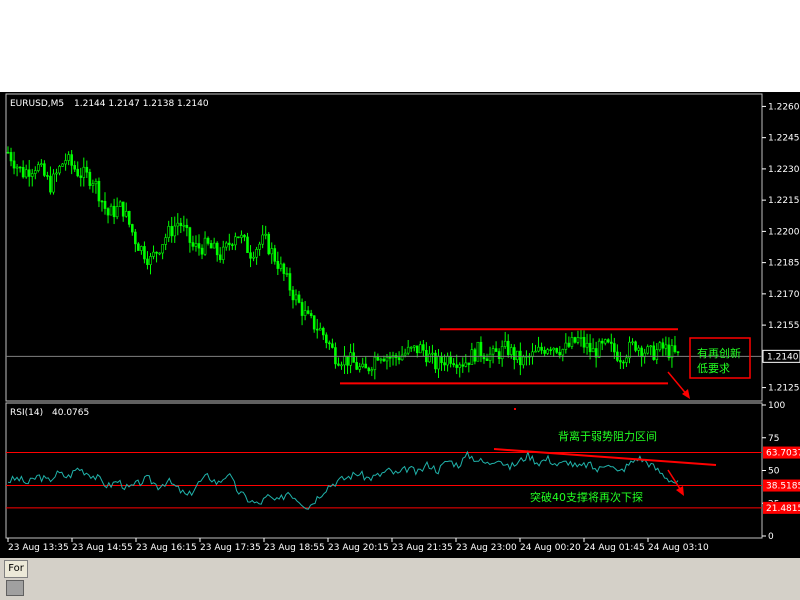  Describe the element at coordinates (70, 413) in the screenshot. I see `rsi-value-label: 40.0765` at that location.